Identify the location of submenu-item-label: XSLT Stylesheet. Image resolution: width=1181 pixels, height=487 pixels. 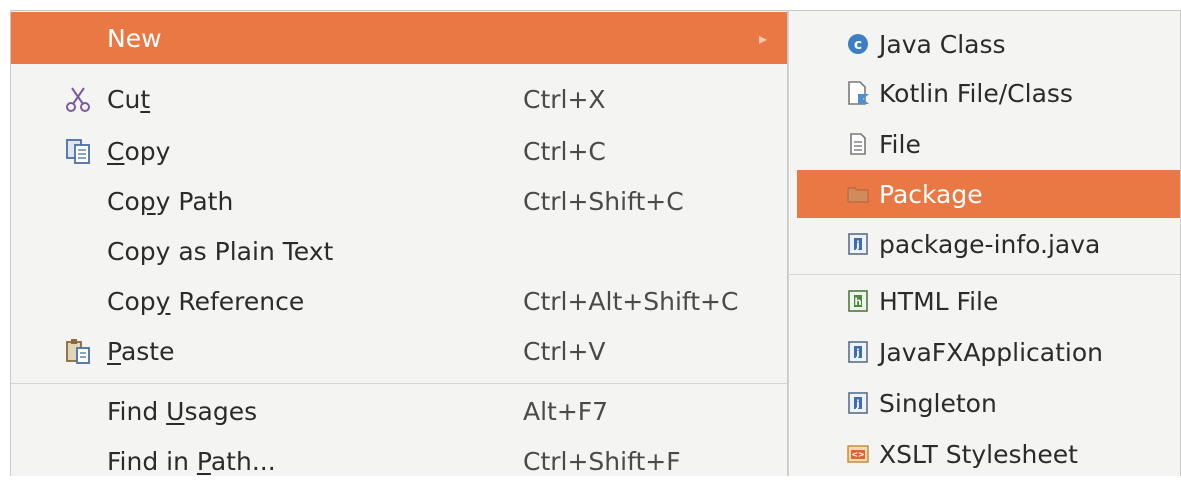
(978, 454).